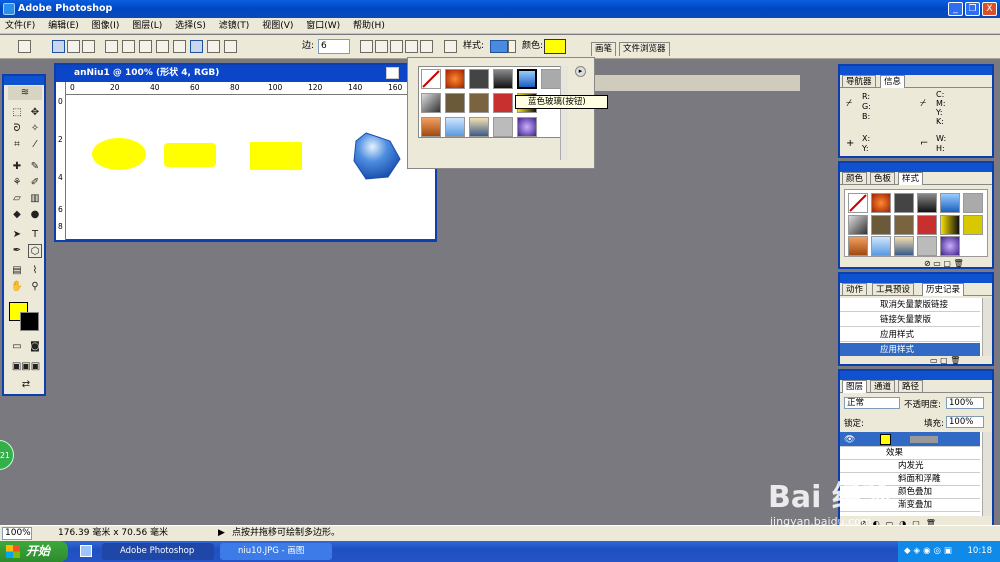  Describe the element at coordinates (972, 9) in the screenshot. I see `restore-button: ❐` at that location.